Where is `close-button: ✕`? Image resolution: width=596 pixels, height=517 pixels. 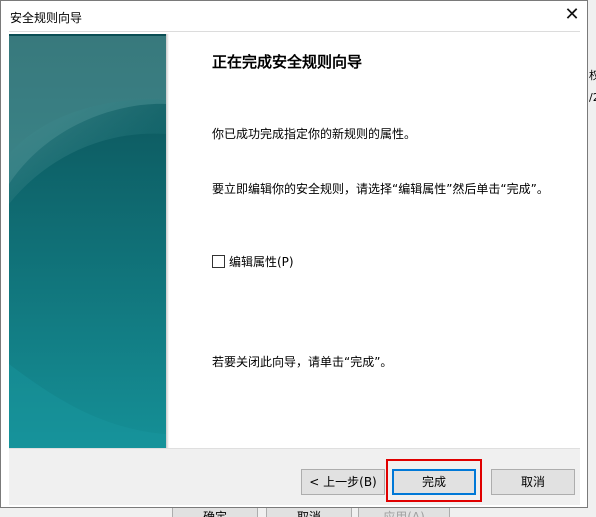
close-button: ✕ is located at coordinates (572, 16).